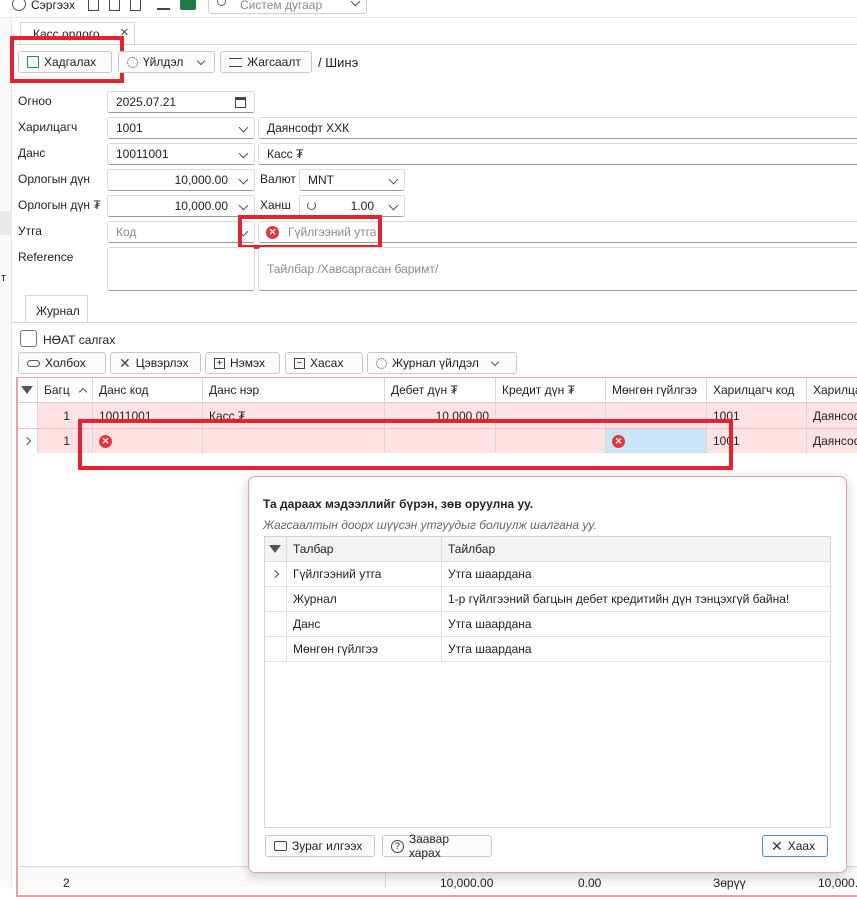 This screenshot has height=897, width=857. I want to click on row-debit, so click(440, 441).